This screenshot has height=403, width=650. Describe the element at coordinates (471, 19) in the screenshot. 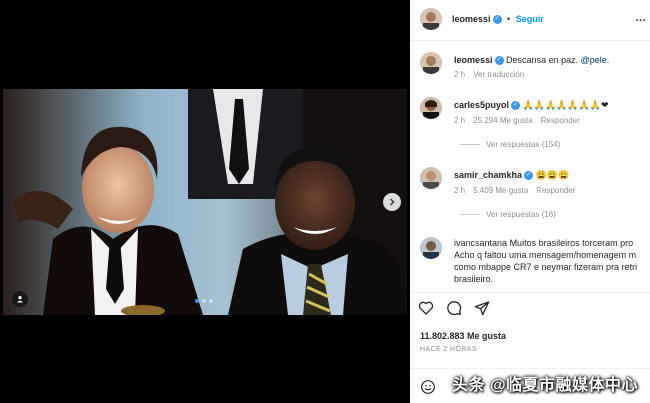

I see `author-username: leomessi` at that location.